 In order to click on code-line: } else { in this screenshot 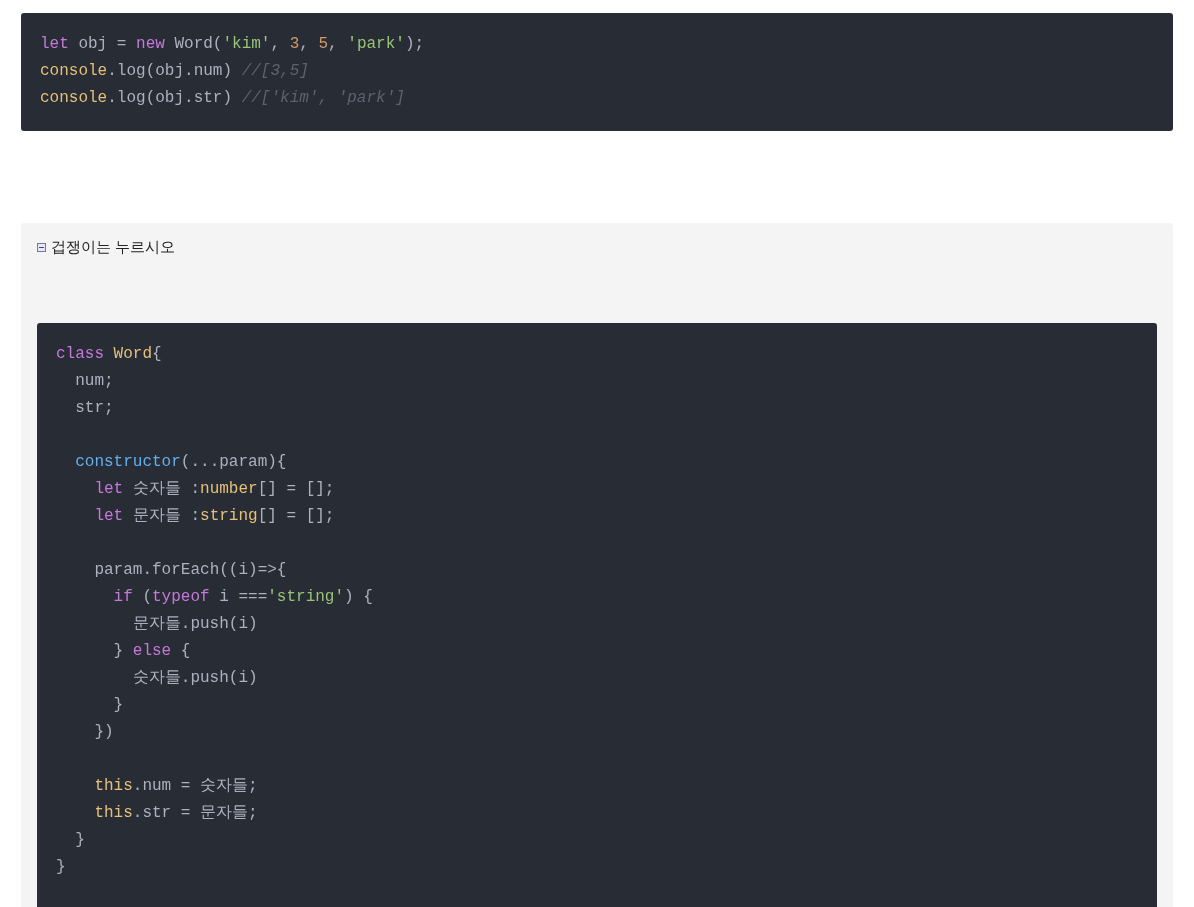, I will do `click(151, 651)`.